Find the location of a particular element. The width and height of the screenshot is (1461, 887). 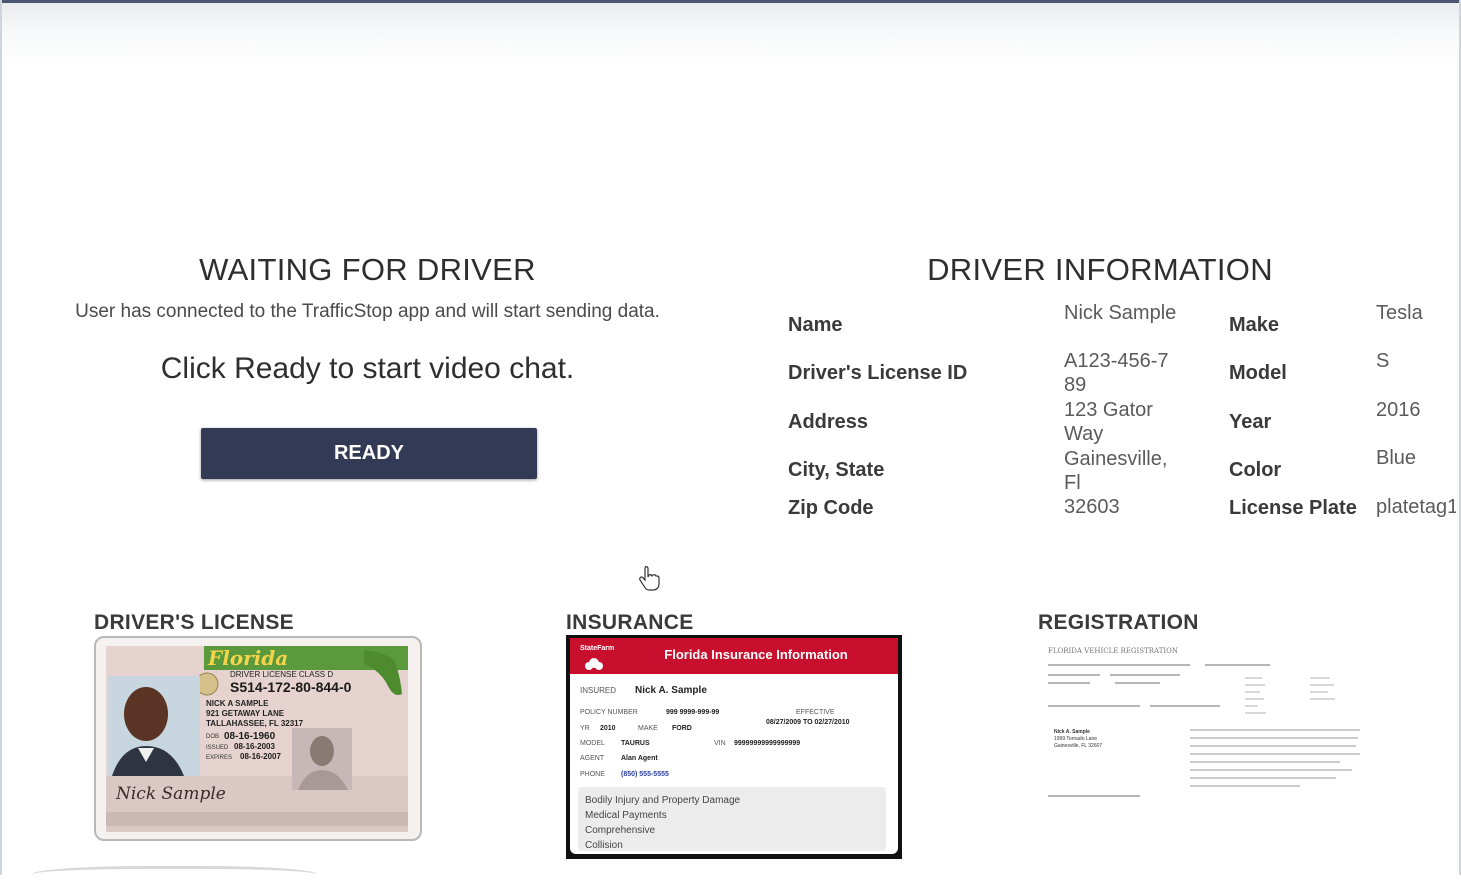

color-value: Blue is located at coordinates (1396, 458).